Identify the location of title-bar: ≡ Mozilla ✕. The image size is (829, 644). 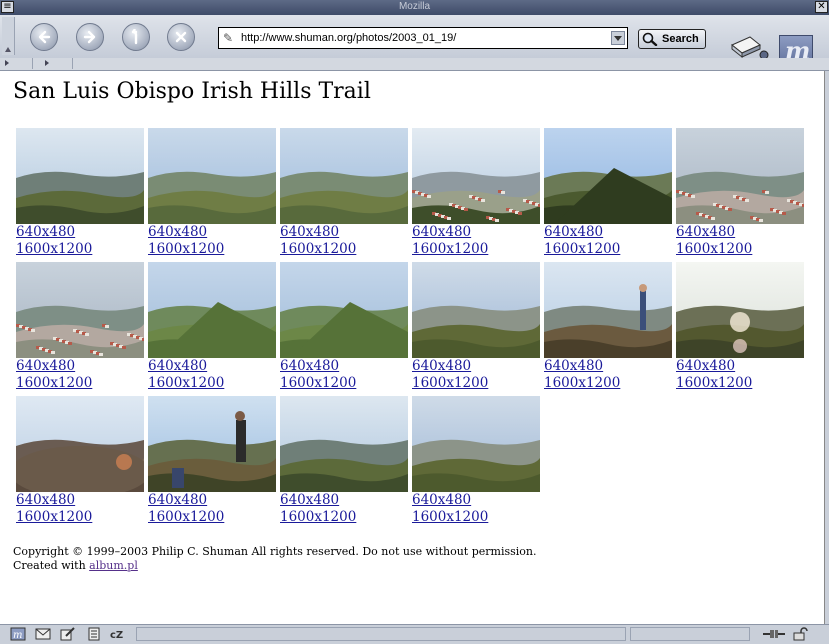
(414, 7).